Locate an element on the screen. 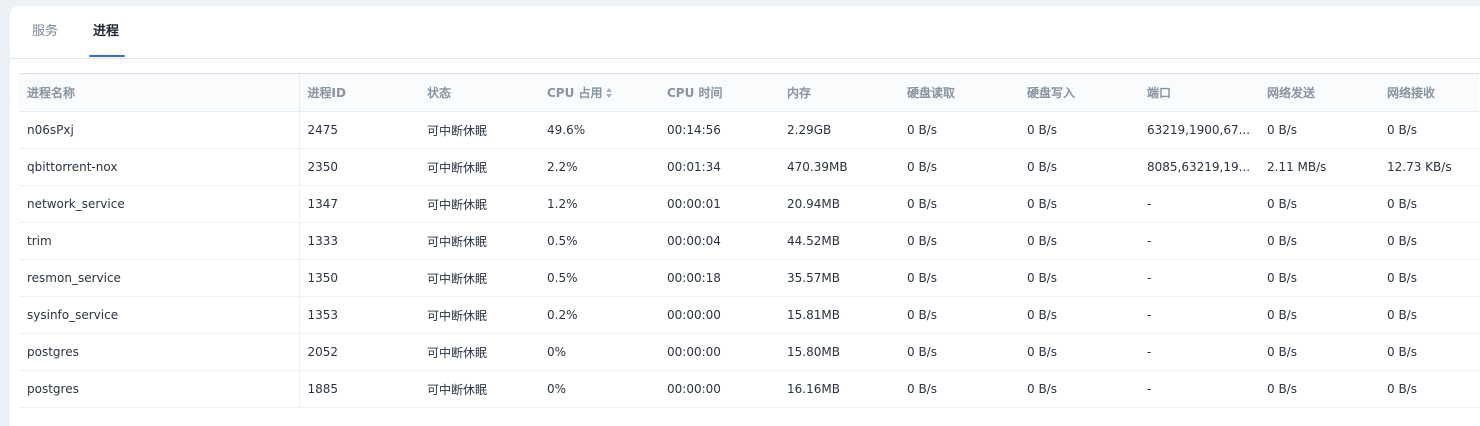 The width and height of the screenshot is (1480, 426). column-header-label: 进程ID is located at coordinates (326, 93).